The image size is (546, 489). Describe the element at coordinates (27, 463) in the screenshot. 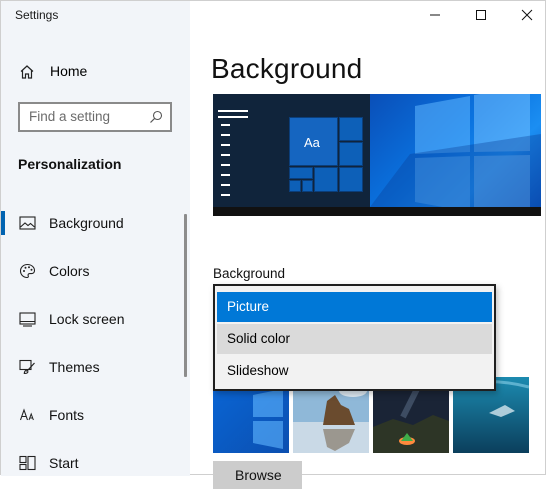

I see `start-icon` at that location.